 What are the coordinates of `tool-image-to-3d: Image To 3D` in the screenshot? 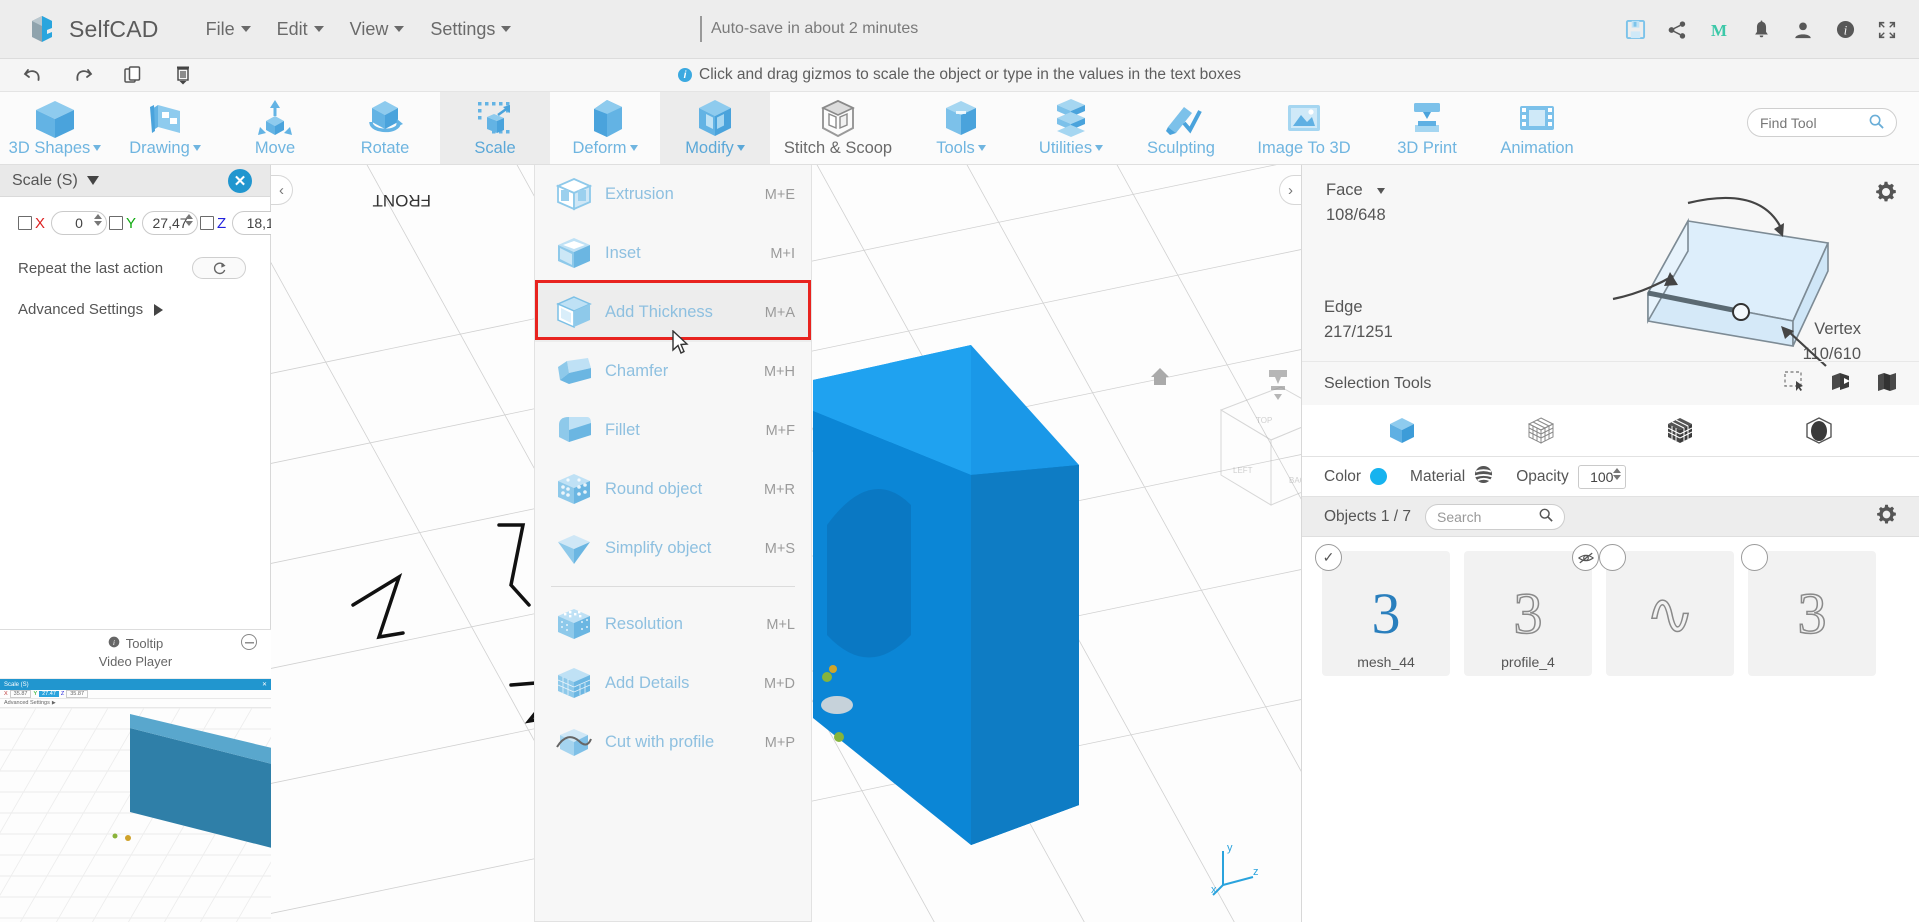 It's located at (1304, 128).